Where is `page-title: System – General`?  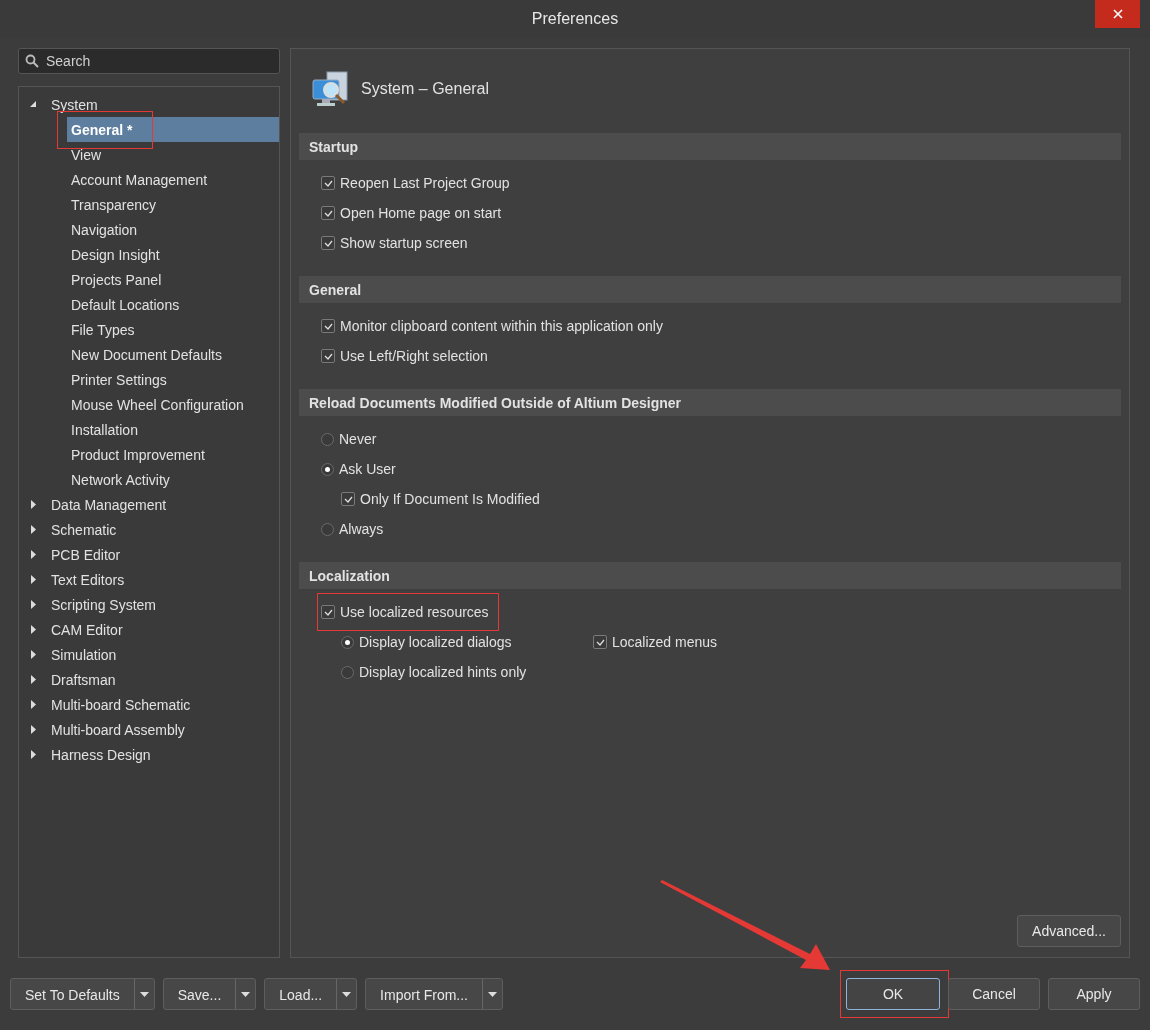 page-title: System – General is located at coordinates (425, 89).